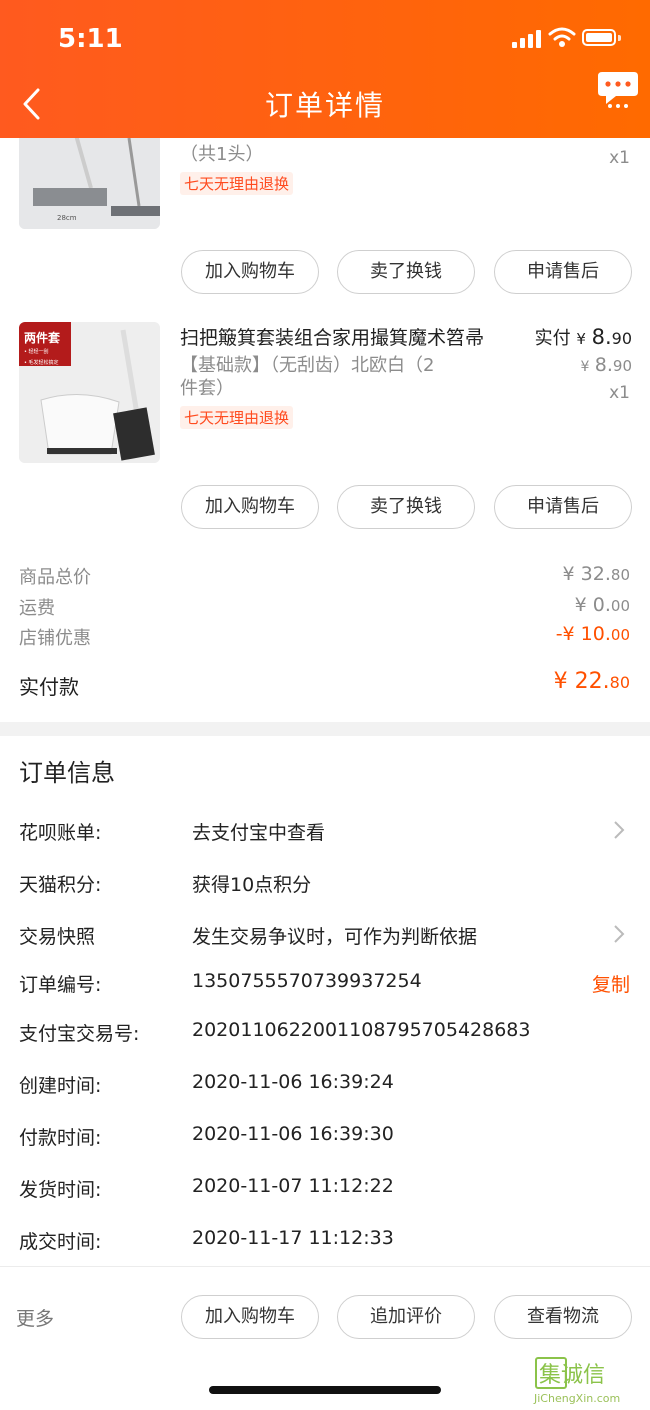 The image size is (650, 1410). I want to click on signal-icon, so click(528, 39).